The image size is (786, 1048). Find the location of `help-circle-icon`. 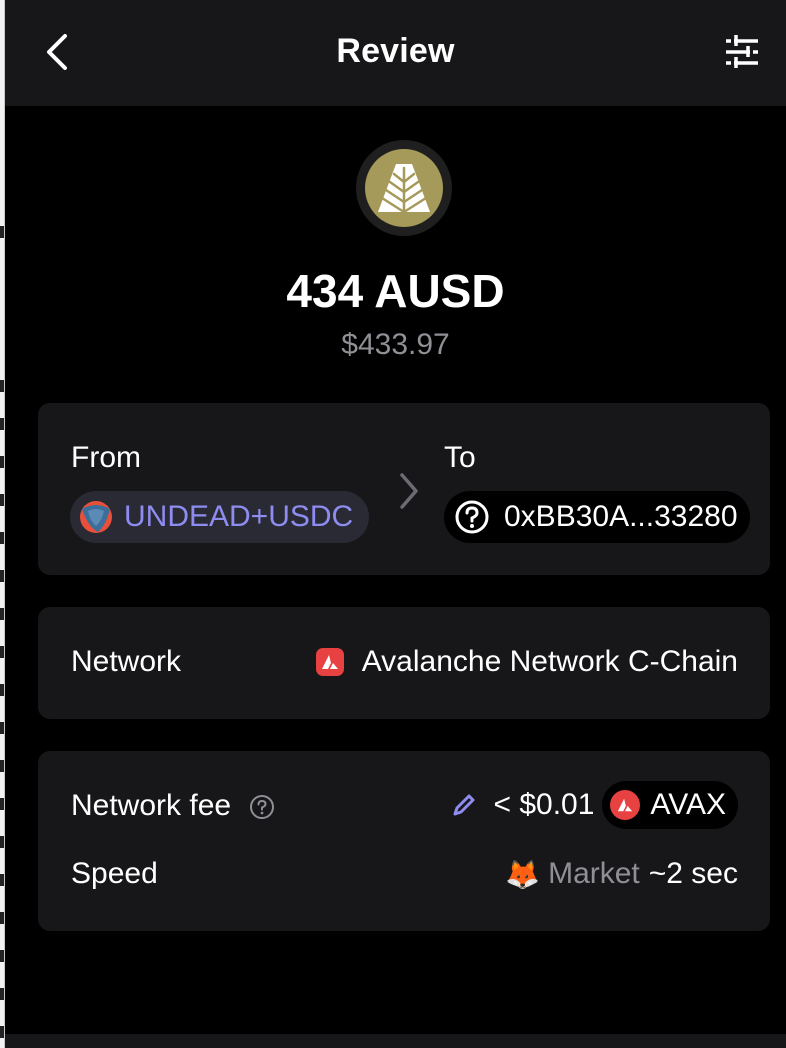

help-circle-icon is located at coordinates (262, 807).